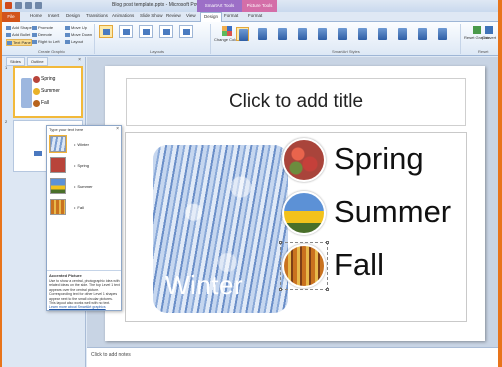 Image resolution: width=502 pixels, height=367 pixels. Describe the element at coordinates (85, 208) in the screenshot. I see `text-pane-item-fall: Fall` at that location.